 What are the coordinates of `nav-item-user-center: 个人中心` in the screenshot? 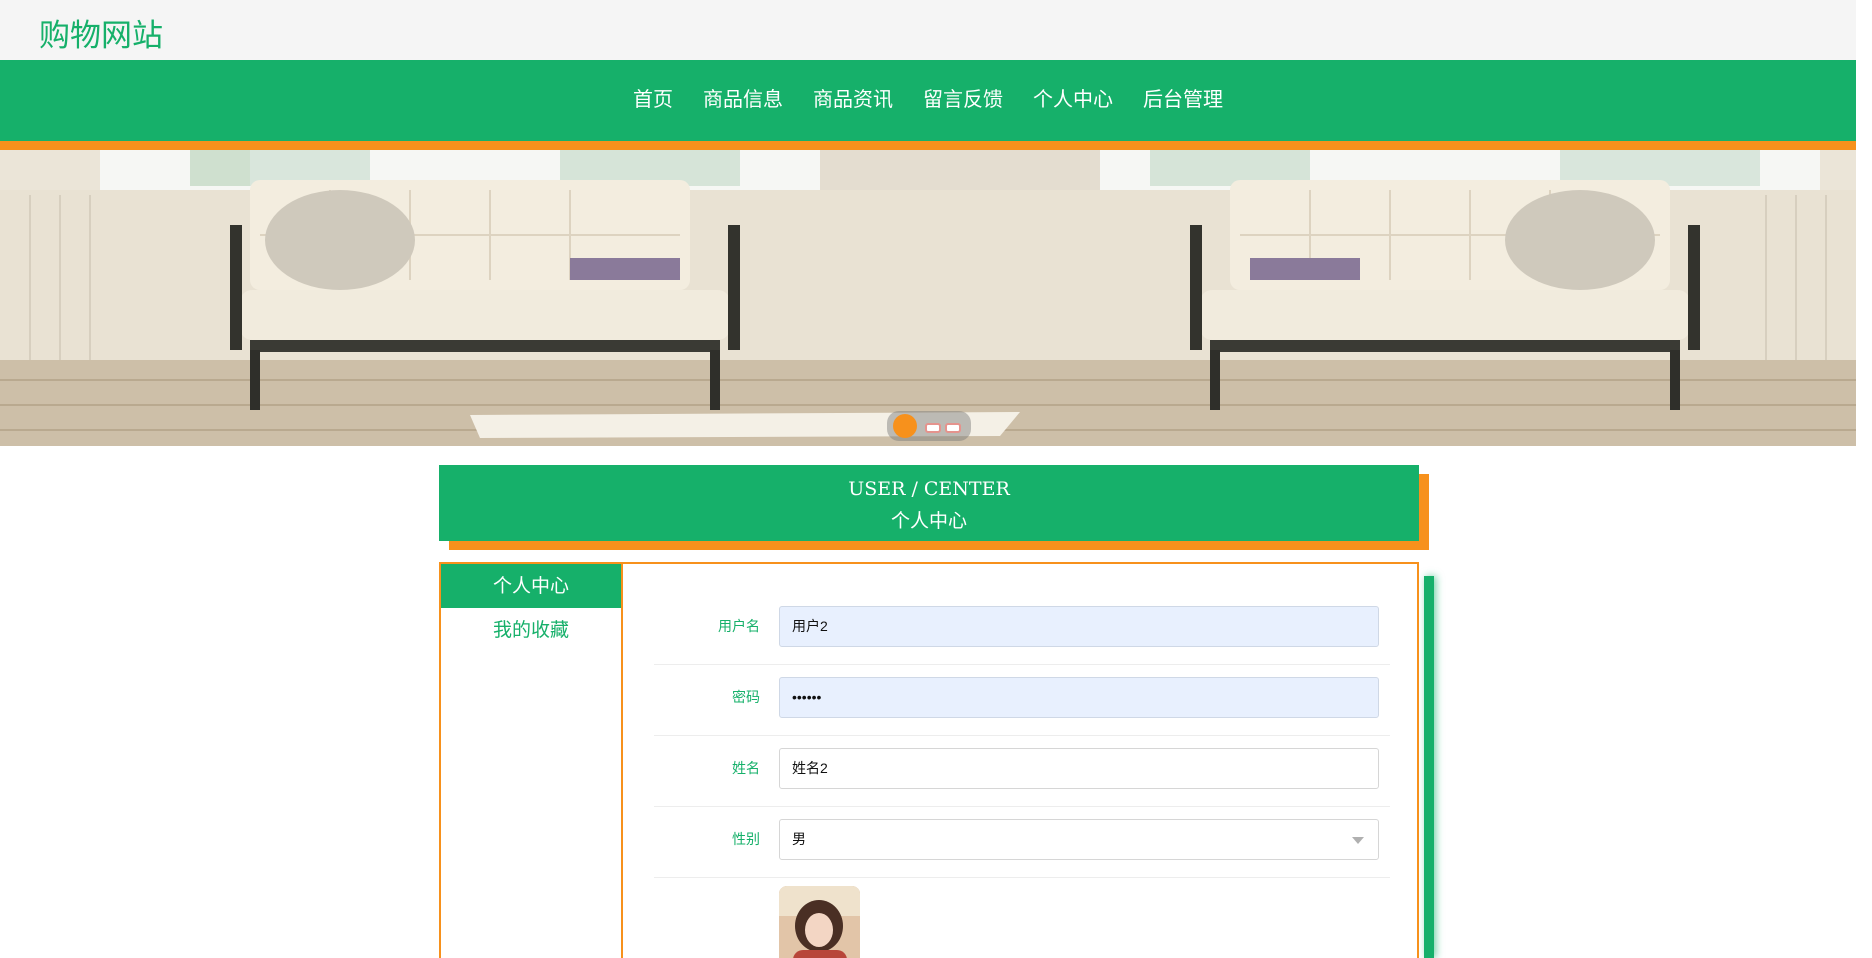 It's located at (1073, 97).